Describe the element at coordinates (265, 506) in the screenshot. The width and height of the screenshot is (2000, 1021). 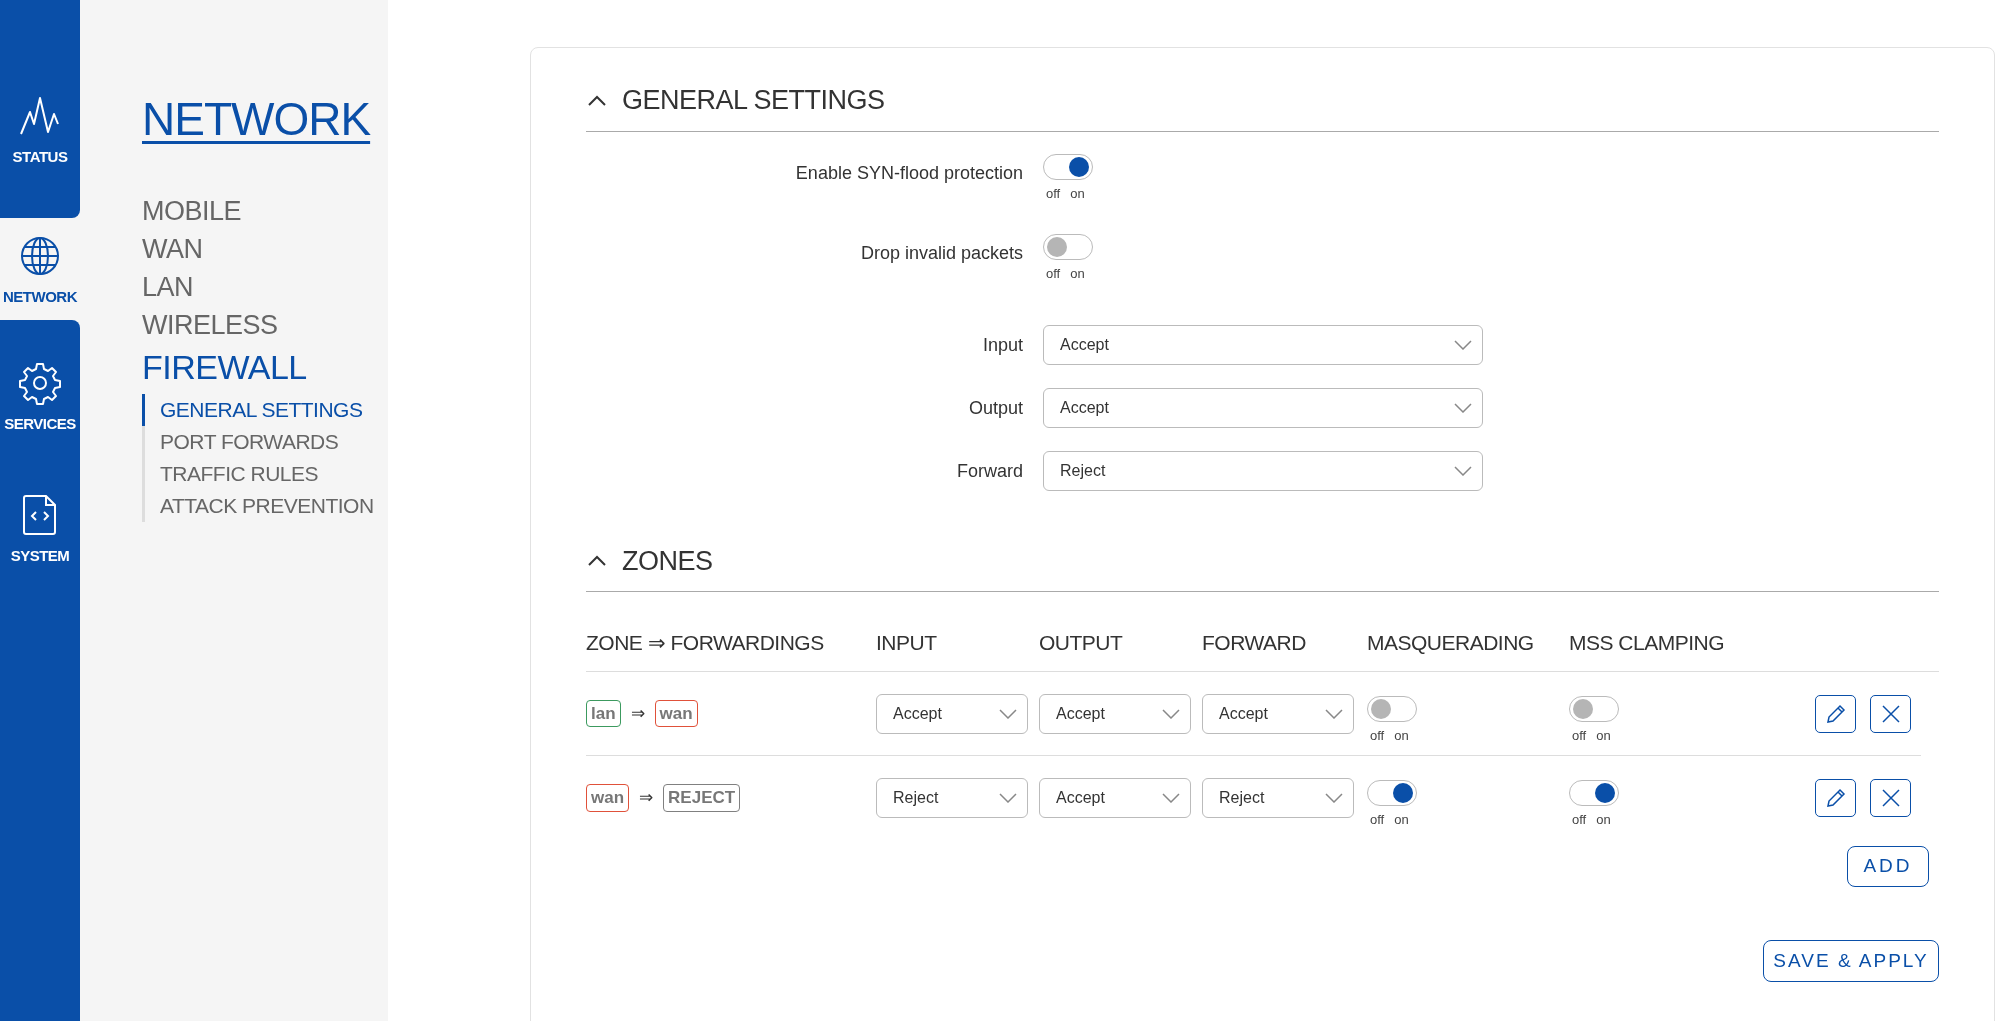
I see `sidebar-subitem: ATTACK PREVENTION` at that location.